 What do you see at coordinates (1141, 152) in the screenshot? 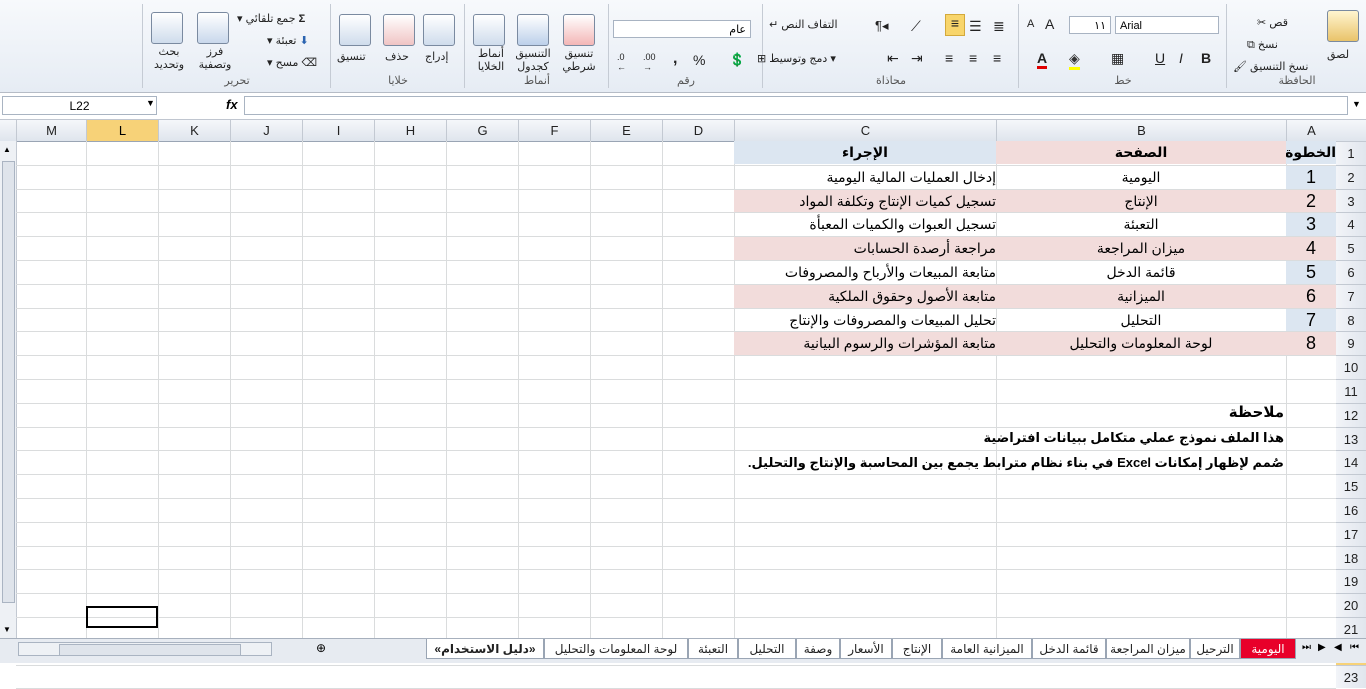
I see `header-page: الصفحة` at bounding box center [1141, 152].